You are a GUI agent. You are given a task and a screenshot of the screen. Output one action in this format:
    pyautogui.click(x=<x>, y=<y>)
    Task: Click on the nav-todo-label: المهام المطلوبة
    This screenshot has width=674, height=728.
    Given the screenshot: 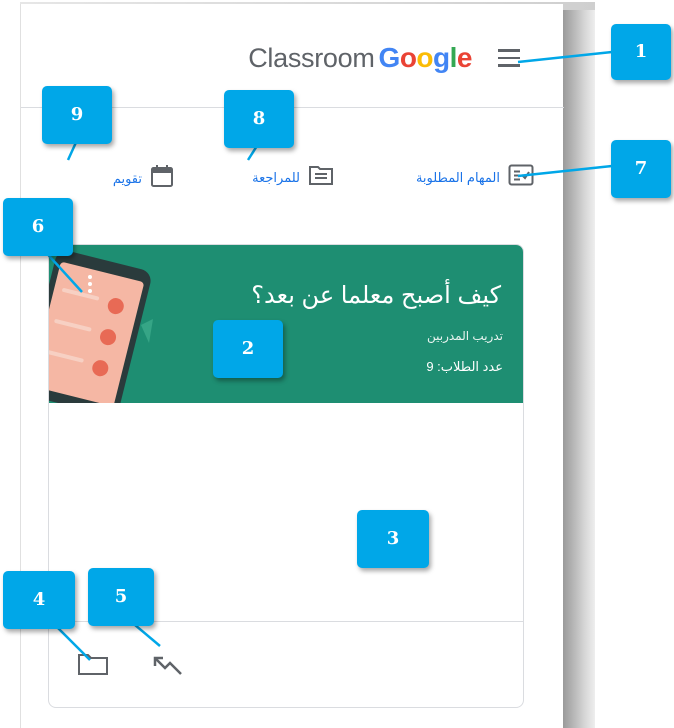 What is the action you would take?
    pyautogui.click(x=457, y=177)
    